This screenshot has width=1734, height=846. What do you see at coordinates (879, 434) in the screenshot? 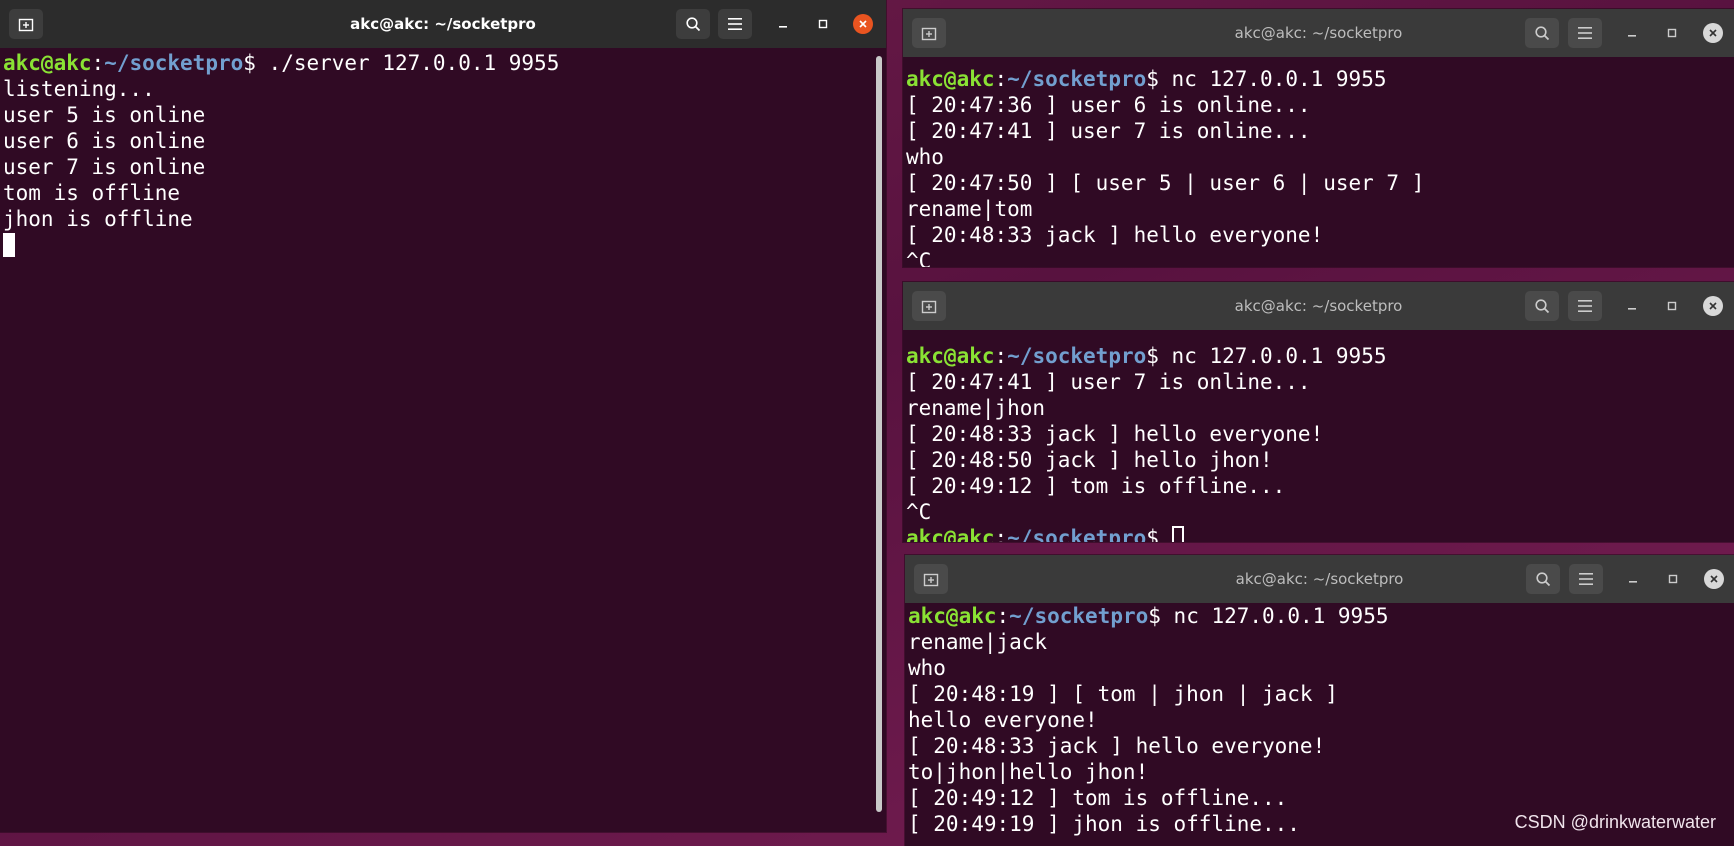
I see `scrollbar` at bounding box center [879, 434].